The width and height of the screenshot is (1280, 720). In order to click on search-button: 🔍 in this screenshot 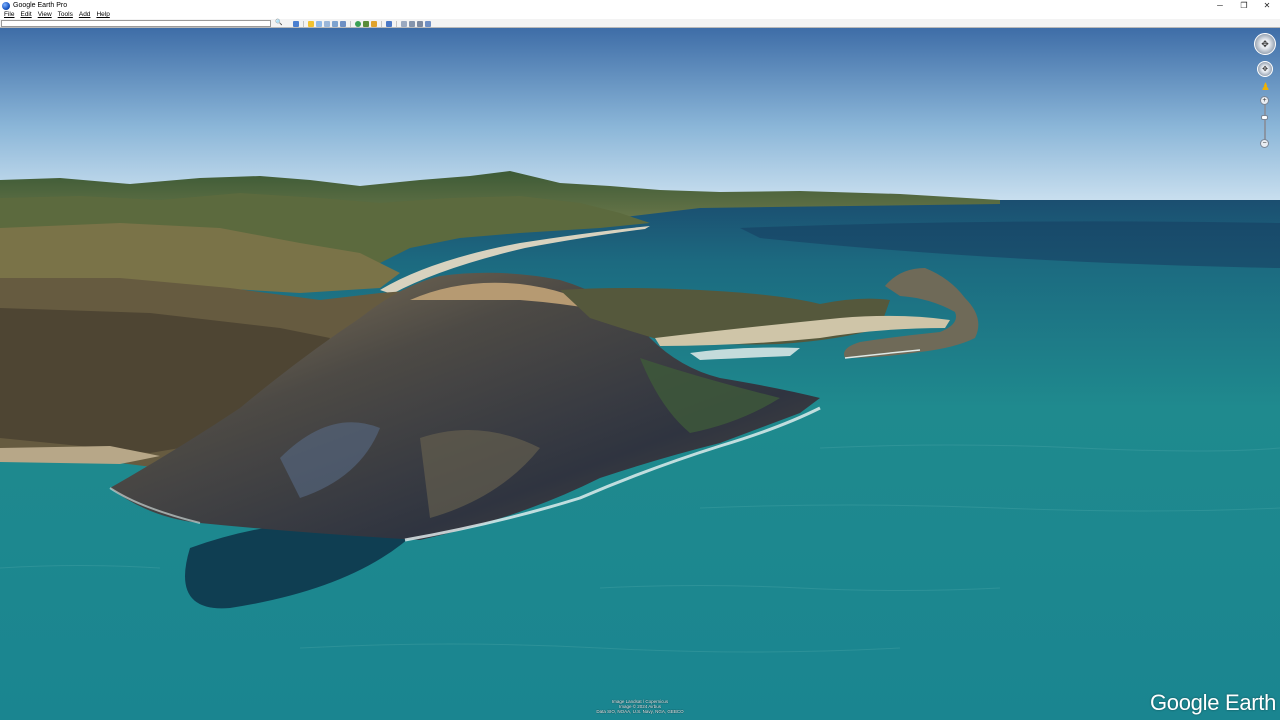, I will do `click(279, 23)`.